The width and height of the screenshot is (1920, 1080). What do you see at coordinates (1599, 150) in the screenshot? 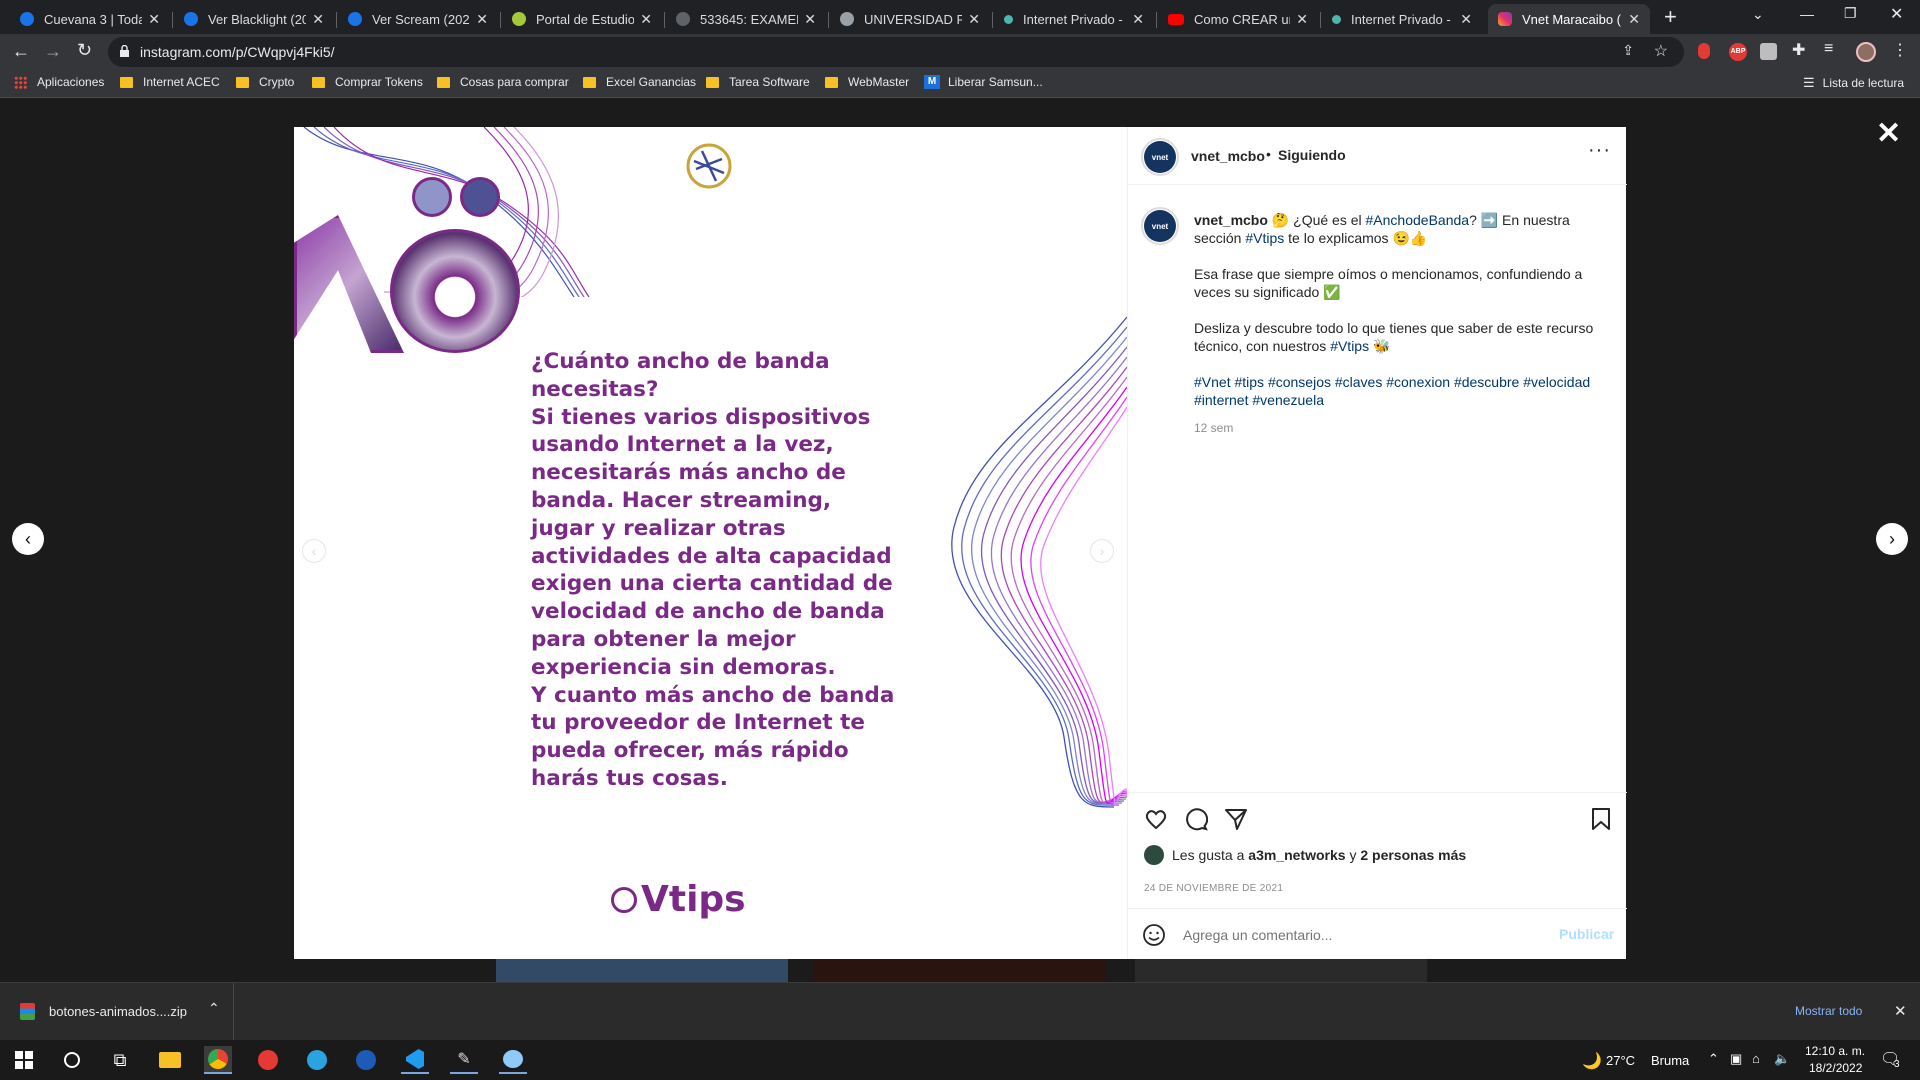
I see `more-options-icon: ···` at bounding box center [1599, 150].